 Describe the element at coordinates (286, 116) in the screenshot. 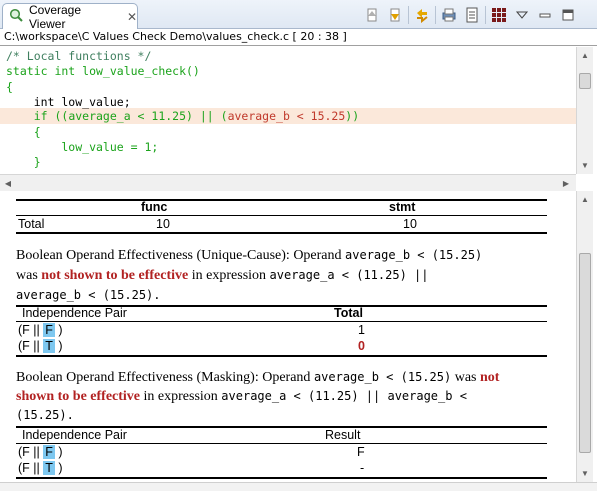

I see `code-operand-b: average_b < 15.25` at that location.